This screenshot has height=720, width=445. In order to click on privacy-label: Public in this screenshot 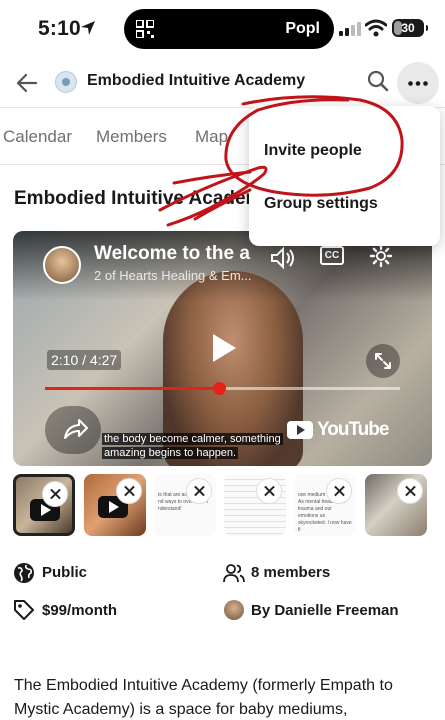, I will do `click(65, 572)`.